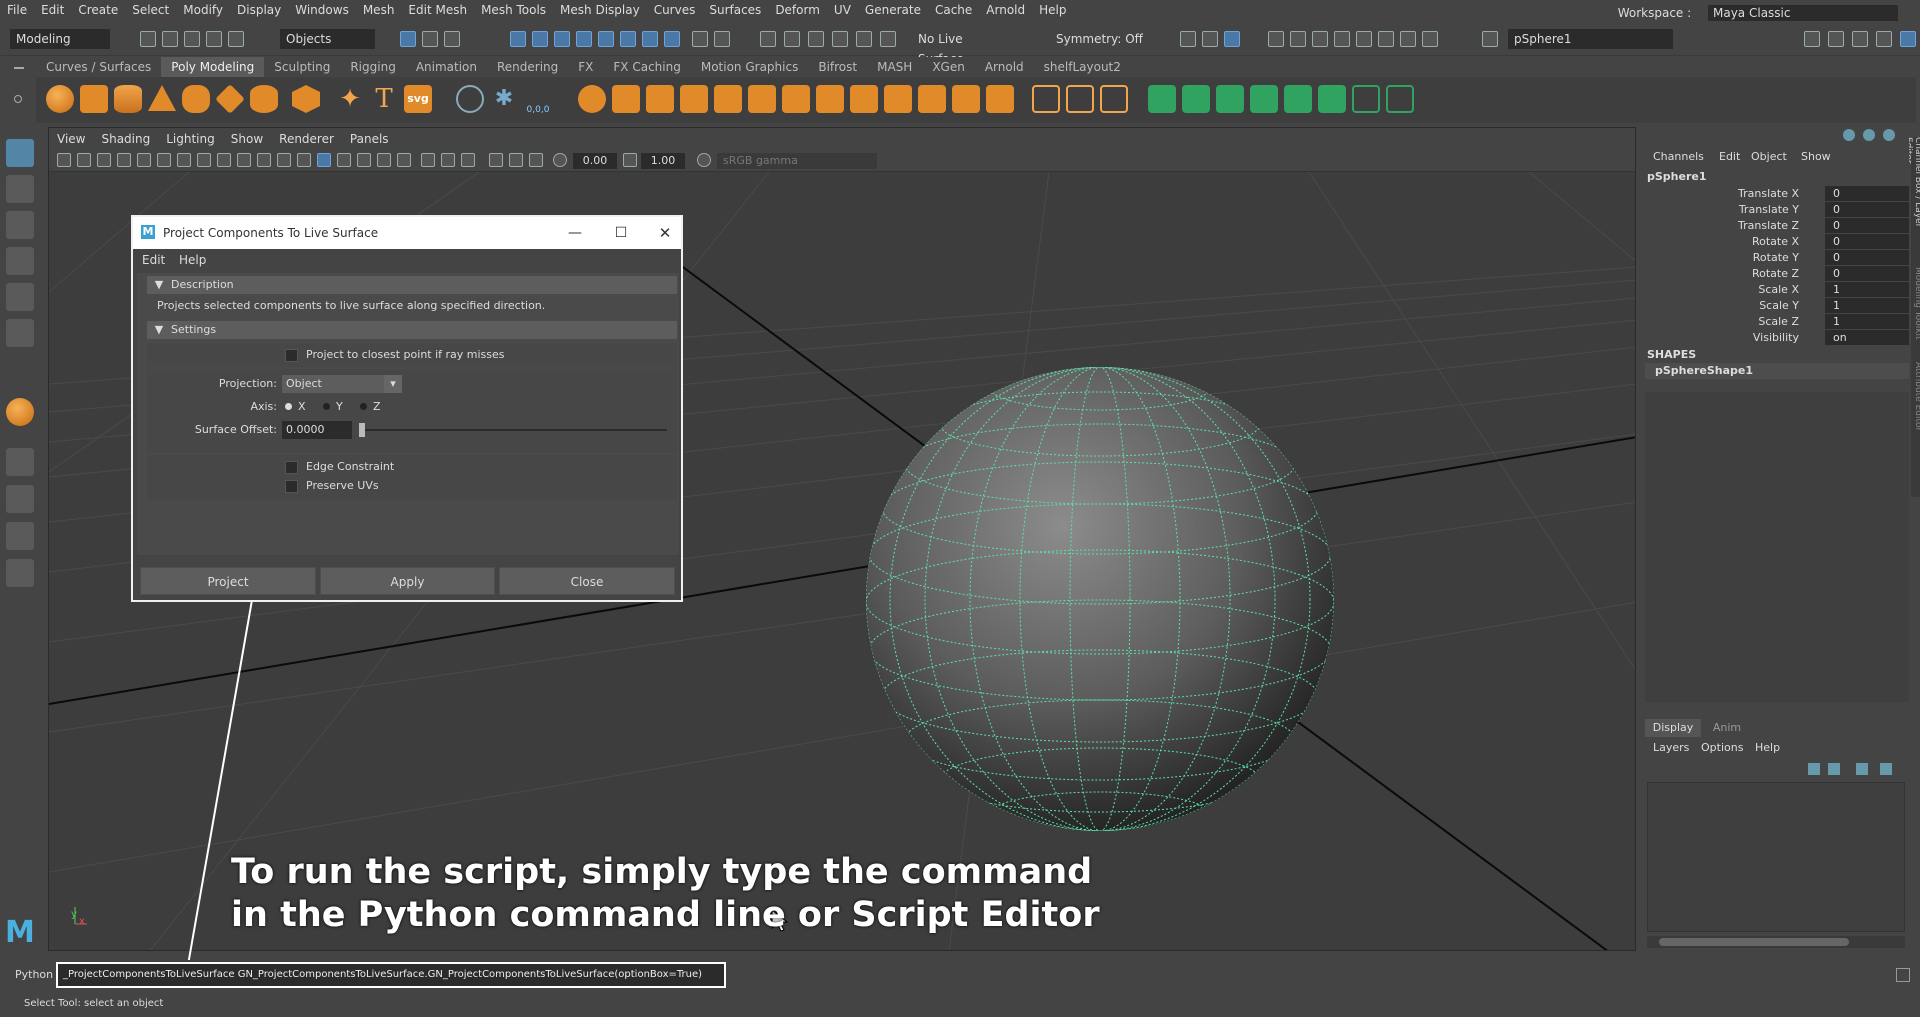 This screenshot has width=1920, height=1017. I want to click on highlight-selection-icon, so click(722, 39).